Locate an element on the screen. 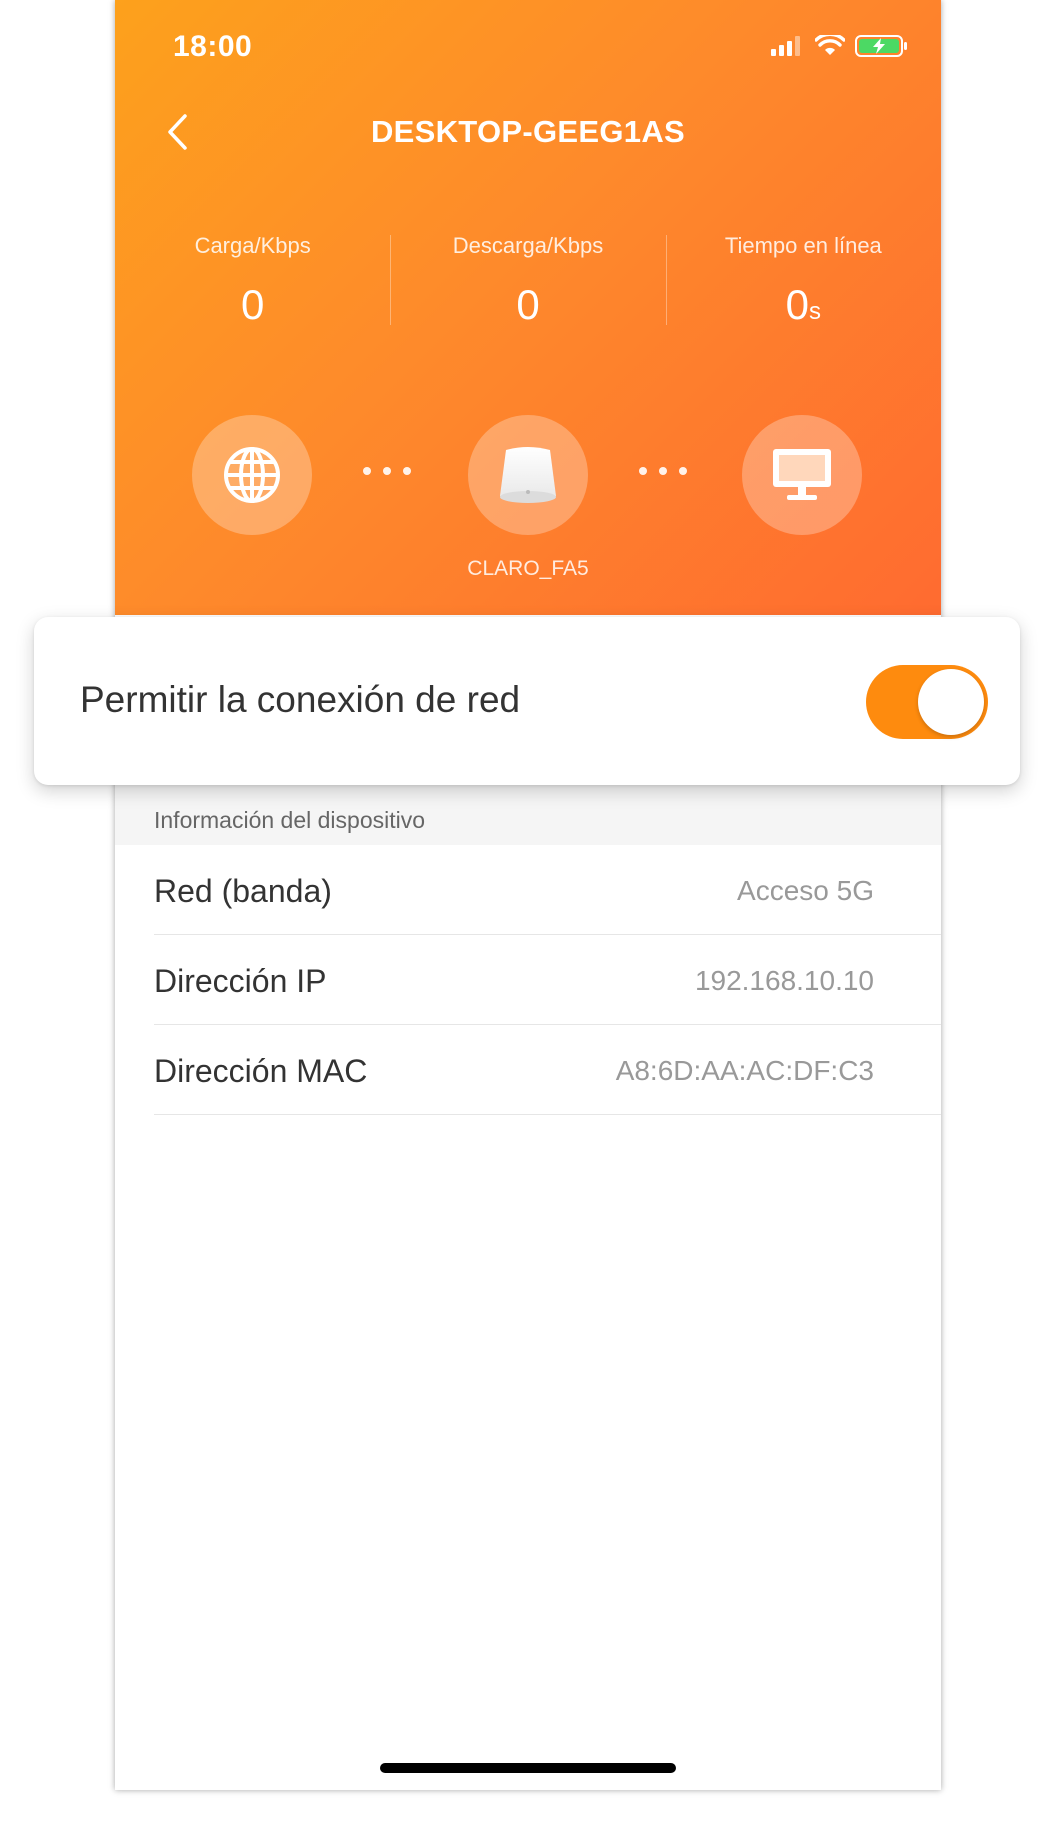 The height and width of the screenshot is (1822, 1056). internet-node is located at coordinates (252, 475).